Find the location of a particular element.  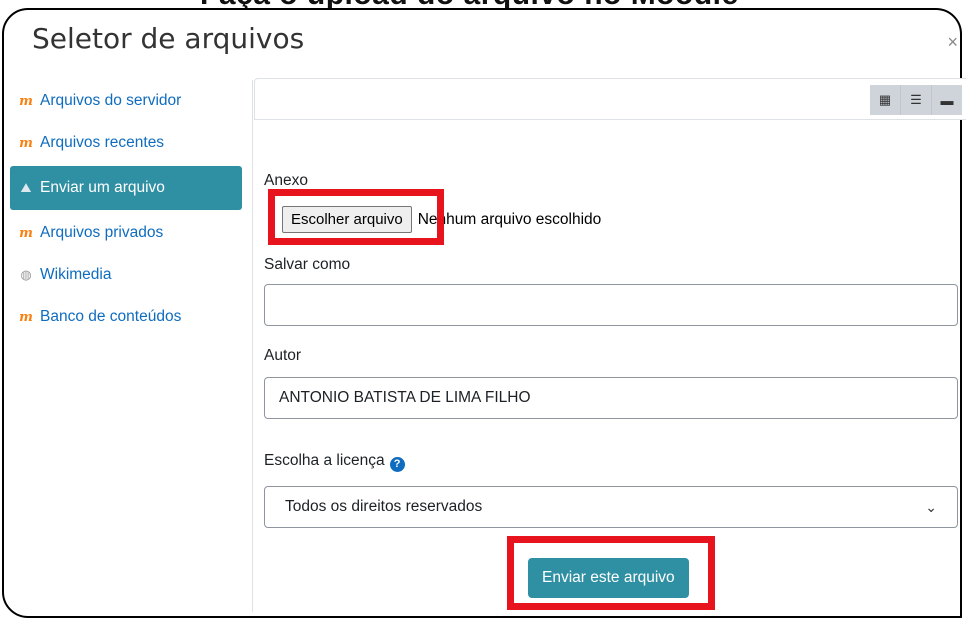

sidebar-item-label: Enviar um arquivo is located at coordinates (102, 187).